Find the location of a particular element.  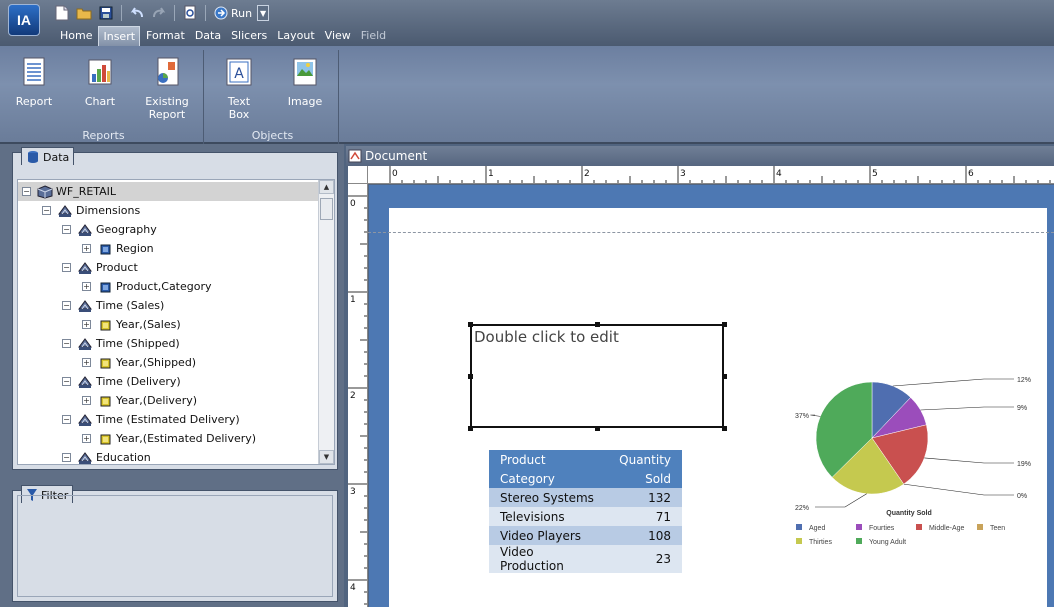

resize-handle-top is located at coordinates (597, 324).